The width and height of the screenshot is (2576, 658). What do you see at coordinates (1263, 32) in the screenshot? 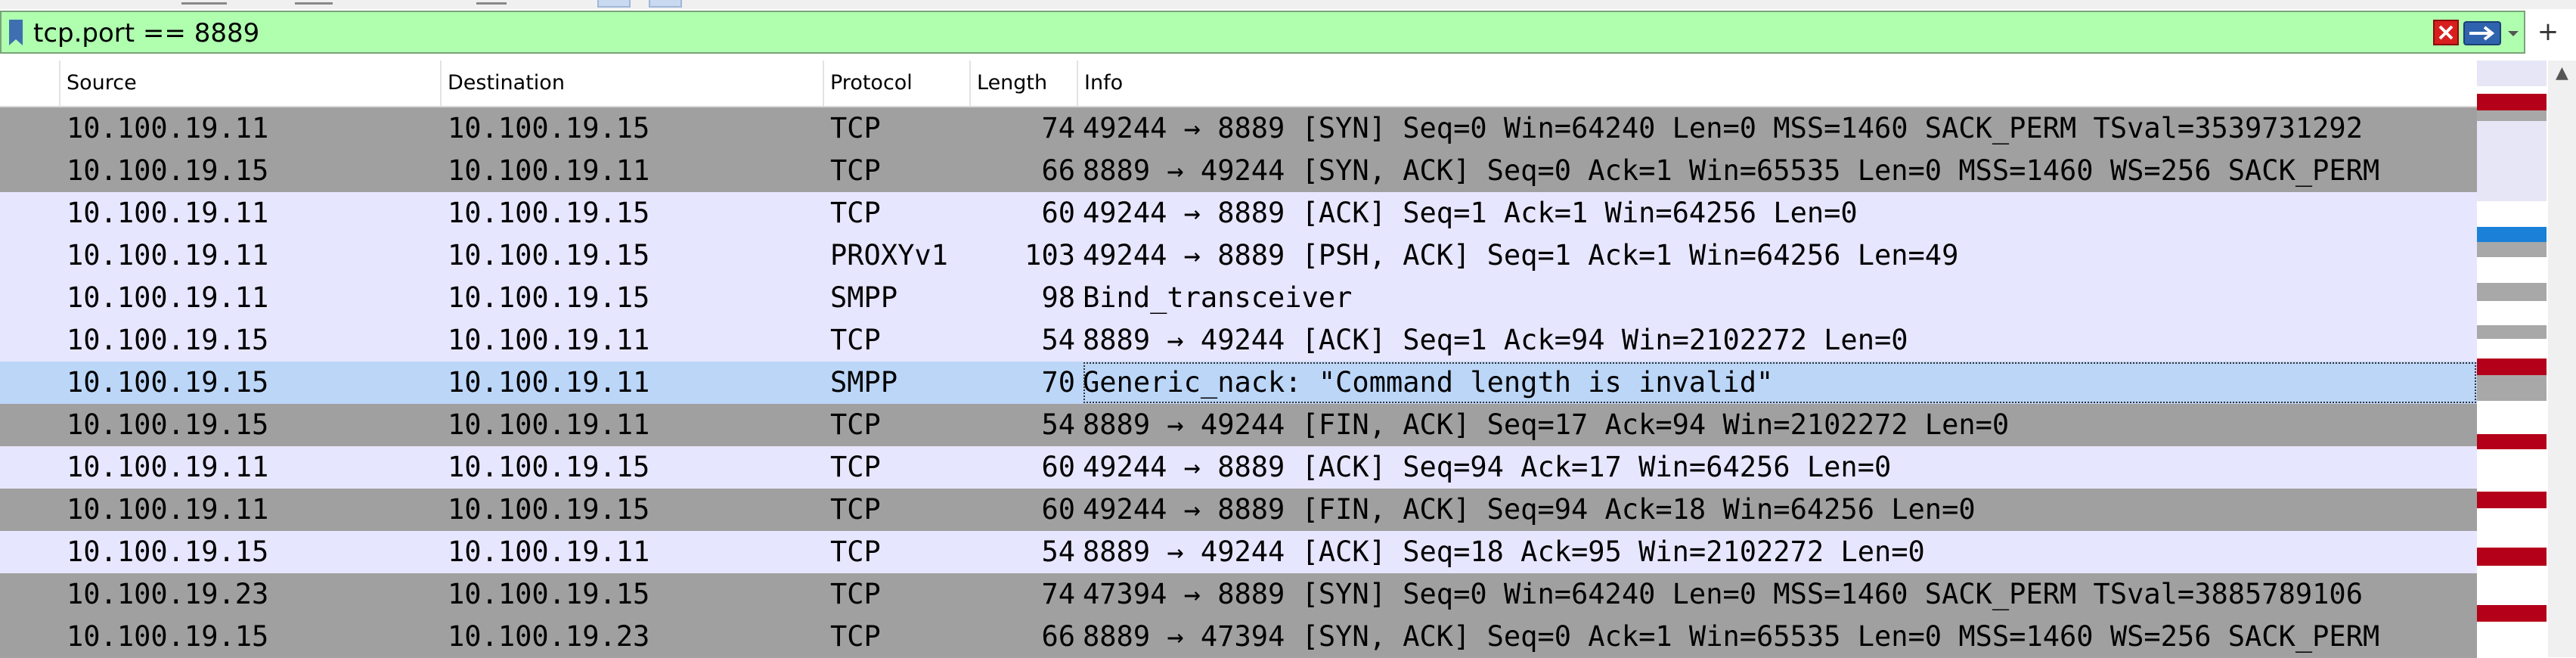
I see `display-filter-bar: tcp.port == 8889` at bounding box center [1263, 32].